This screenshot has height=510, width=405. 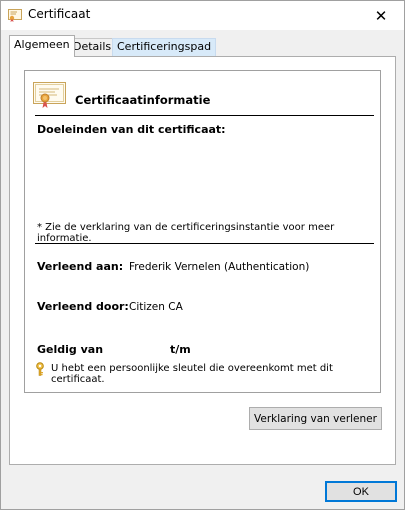 I want to click on valid-to-label: t/m, so click(x=180, y=349).